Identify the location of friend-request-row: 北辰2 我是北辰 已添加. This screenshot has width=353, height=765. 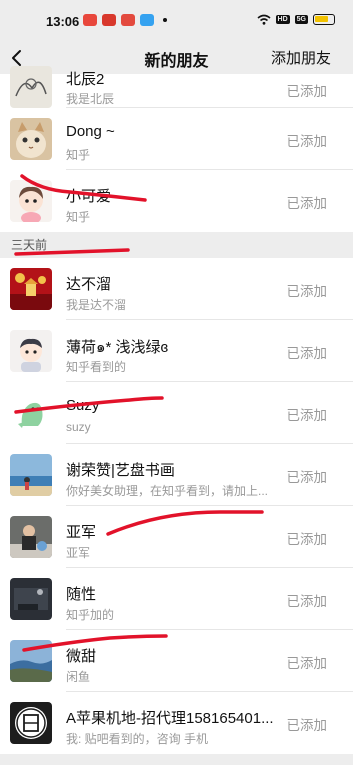
(176, 87).